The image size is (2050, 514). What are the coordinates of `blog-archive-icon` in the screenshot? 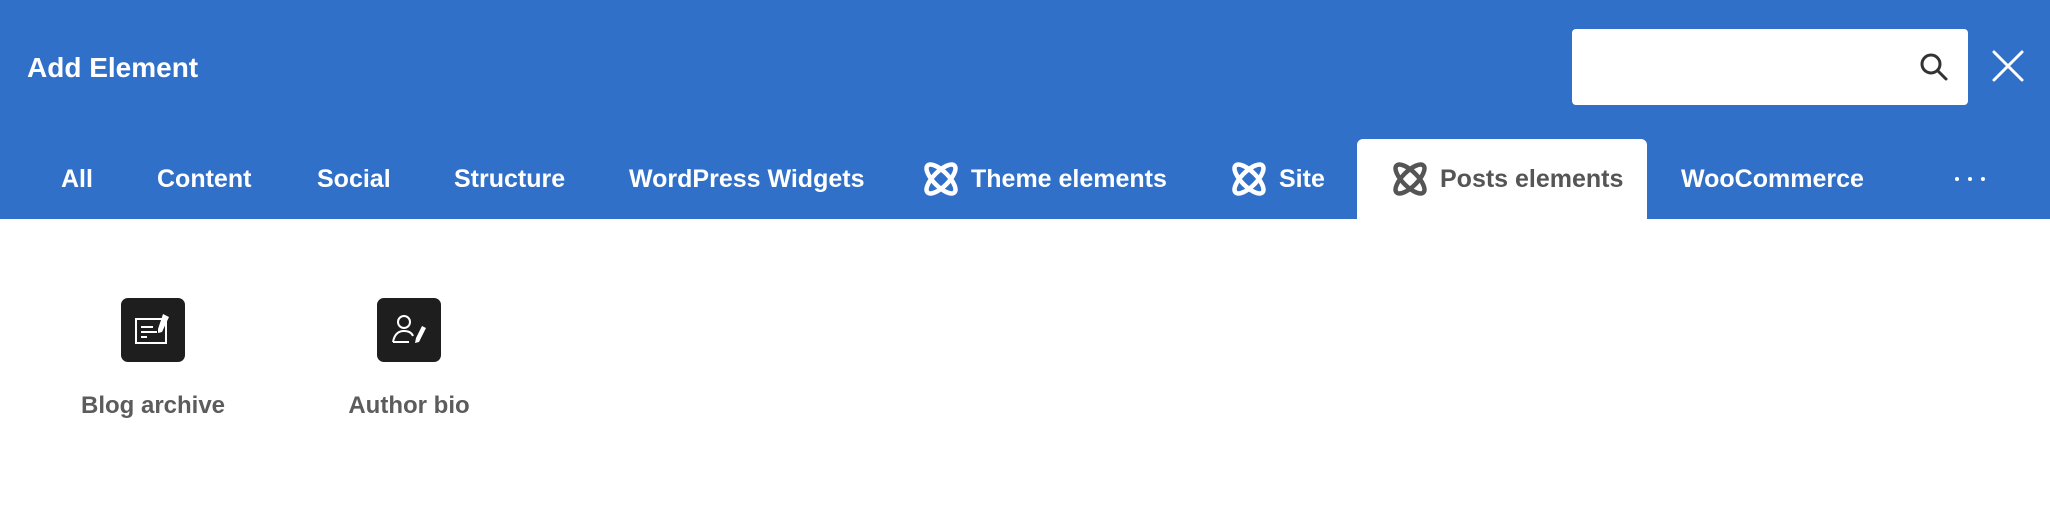 It's located at (153, 330).